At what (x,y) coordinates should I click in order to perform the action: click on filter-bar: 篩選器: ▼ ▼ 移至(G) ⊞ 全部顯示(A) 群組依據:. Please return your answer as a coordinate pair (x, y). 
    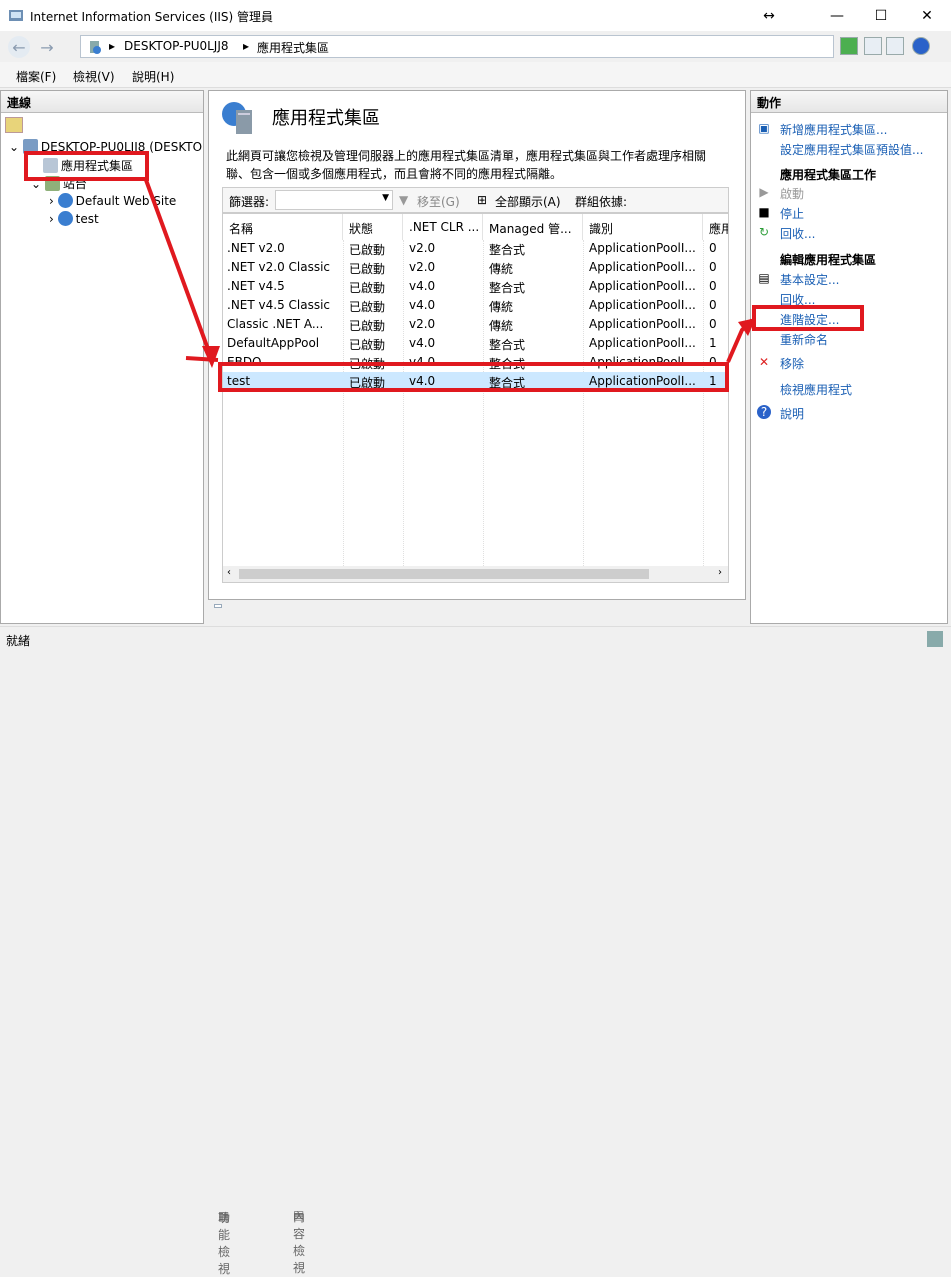
    Looking at the image, I should click on (475, 200).